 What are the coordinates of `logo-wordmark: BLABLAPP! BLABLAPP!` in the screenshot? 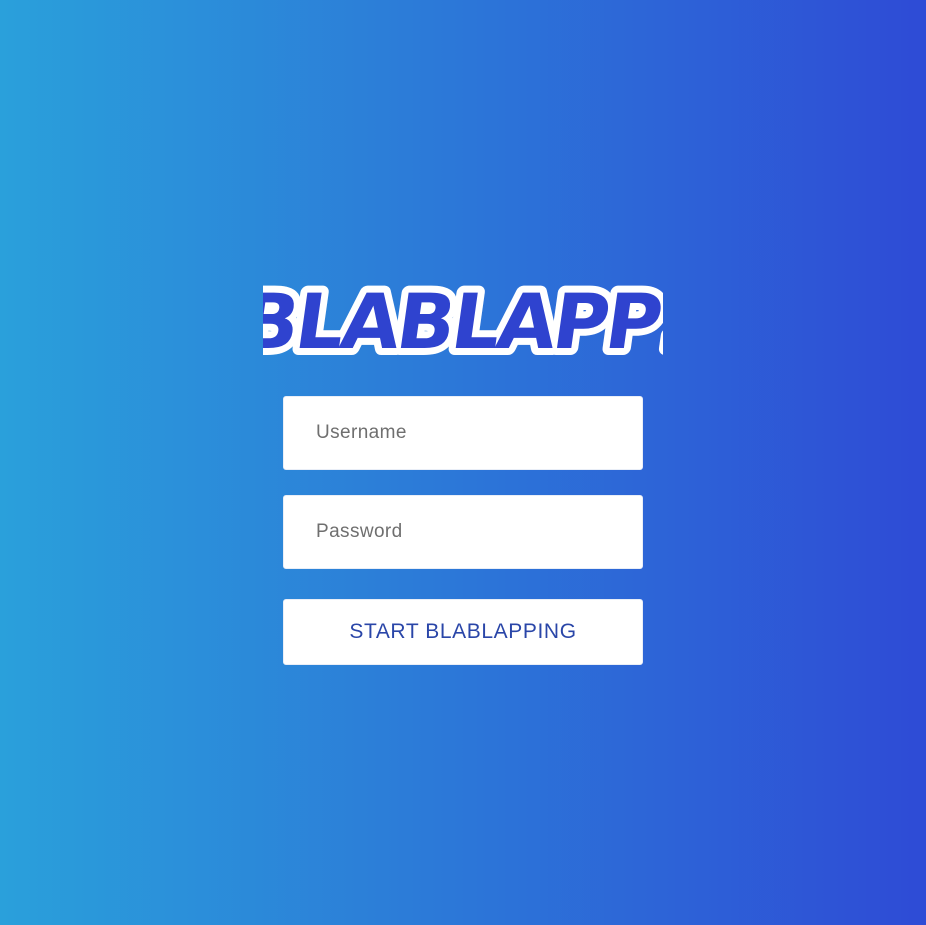 It's located at (463, 317).